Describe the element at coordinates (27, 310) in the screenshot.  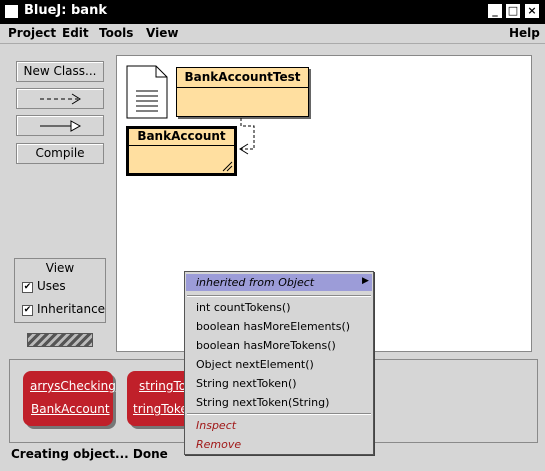
I see `inheritance-checkbox: ✔` at that location.